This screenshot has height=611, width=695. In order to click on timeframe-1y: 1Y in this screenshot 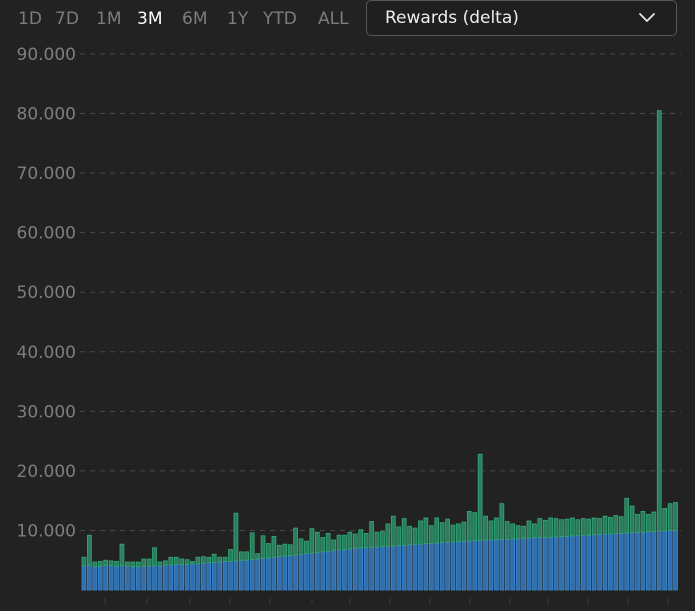, I will do `click(237, 19)`.